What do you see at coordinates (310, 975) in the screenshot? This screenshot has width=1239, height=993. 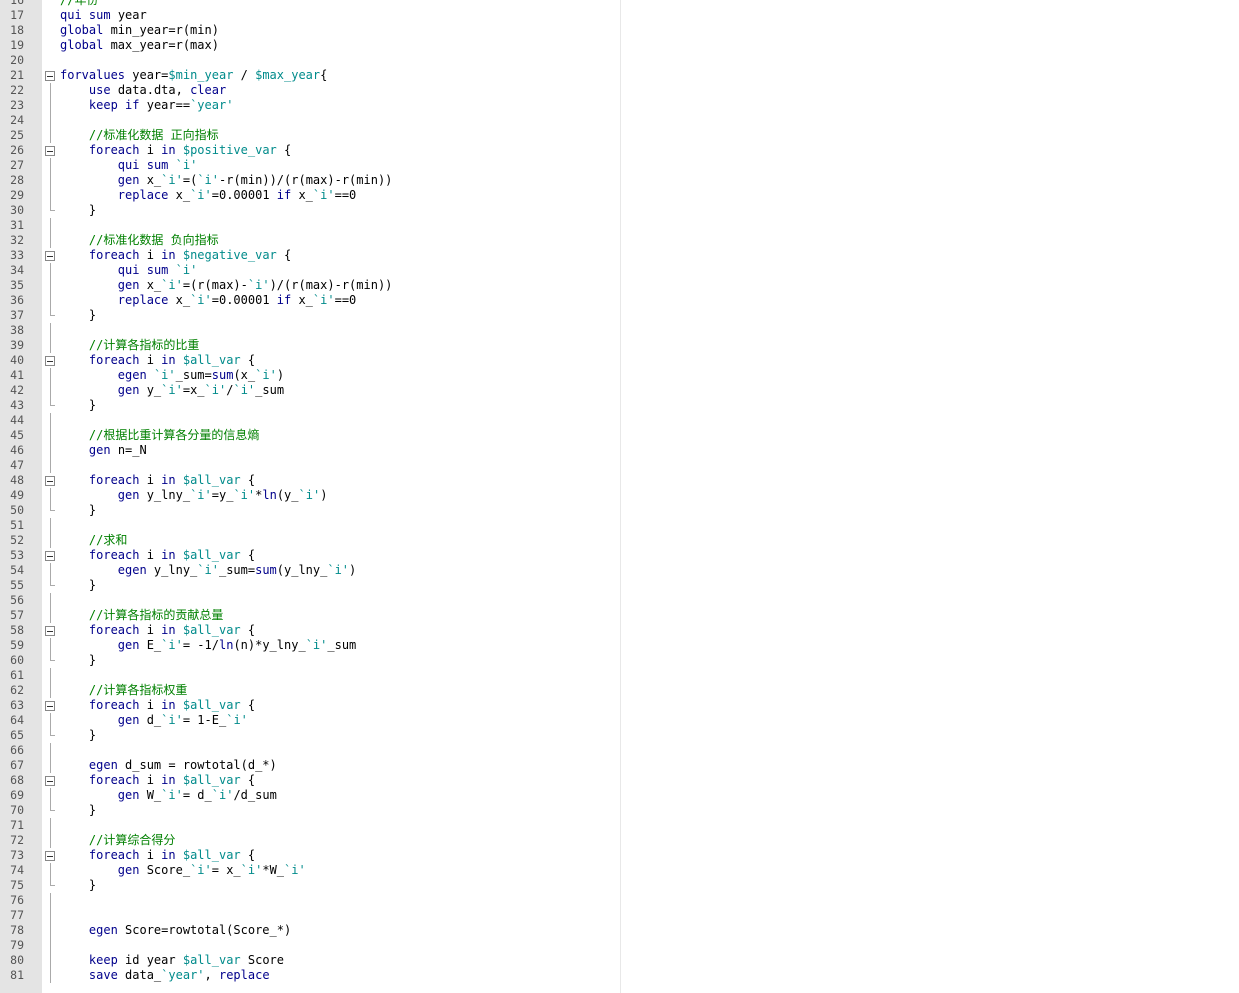 I see `code-line: 81 save data_`year', replace` at bounding box center [310, 975].